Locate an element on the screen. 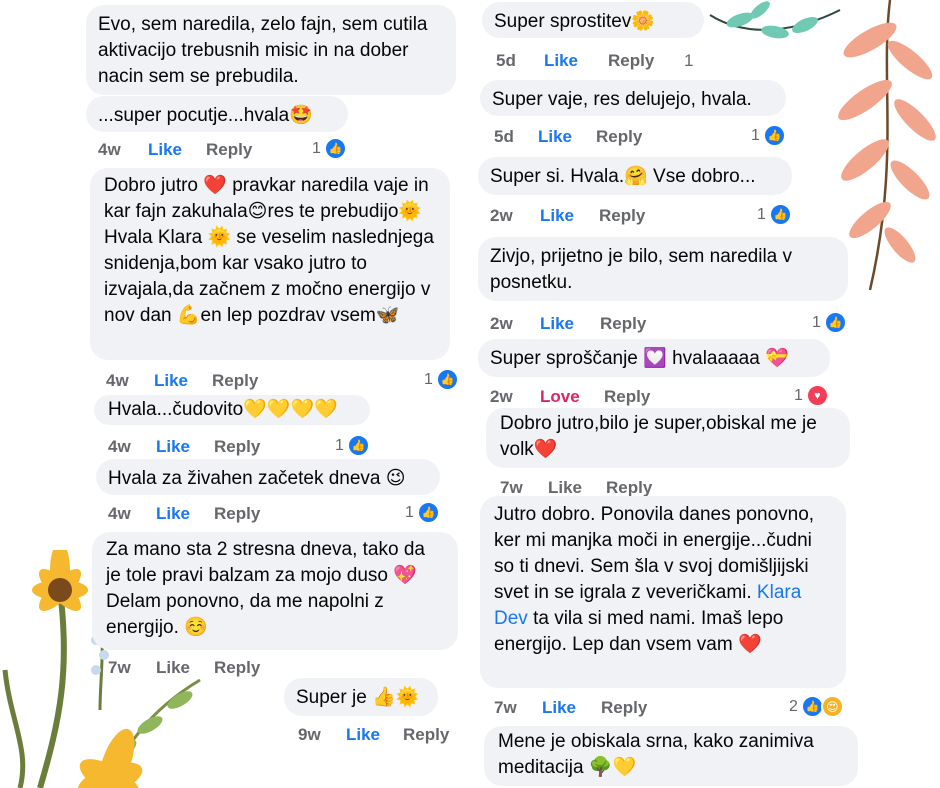  comment-bubble: Super sproščanje 💟 hvalaaaaa 💝 is located at coordinates (654, 358).